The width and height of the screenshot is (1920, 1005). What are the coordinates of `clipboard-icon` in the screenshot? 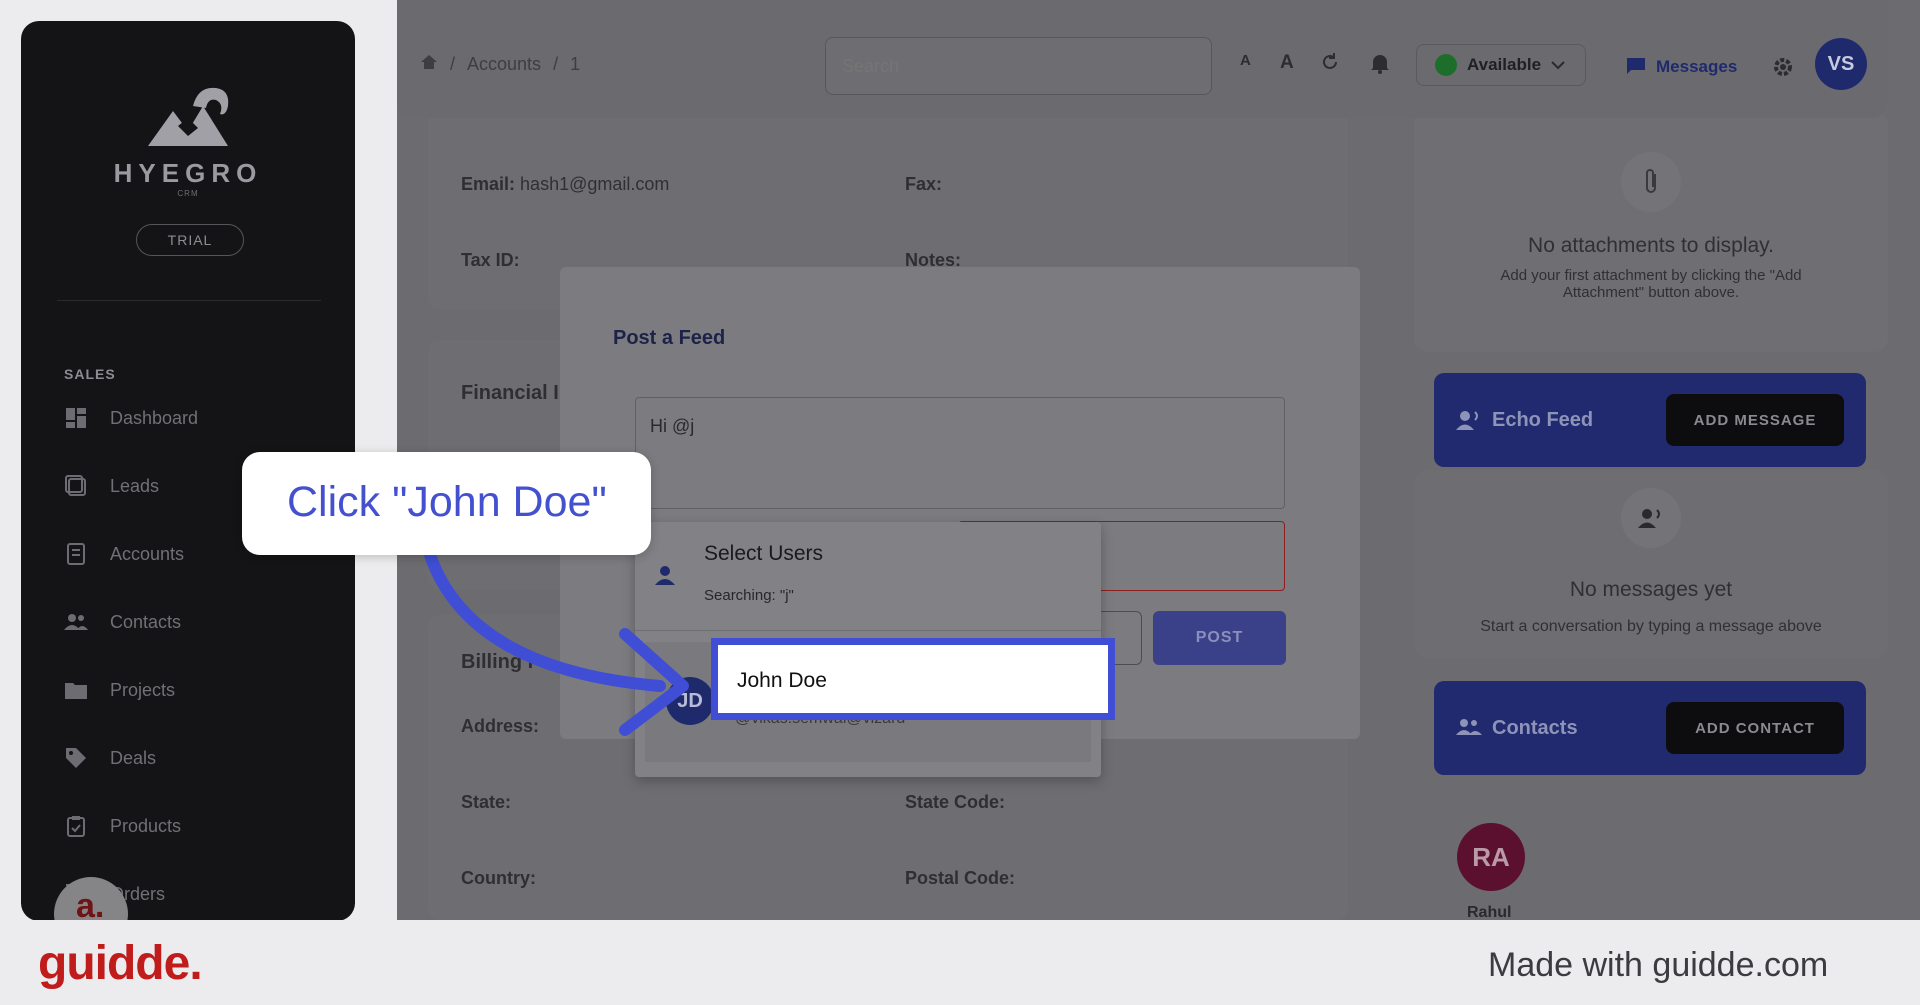 It's located at (76, 826).